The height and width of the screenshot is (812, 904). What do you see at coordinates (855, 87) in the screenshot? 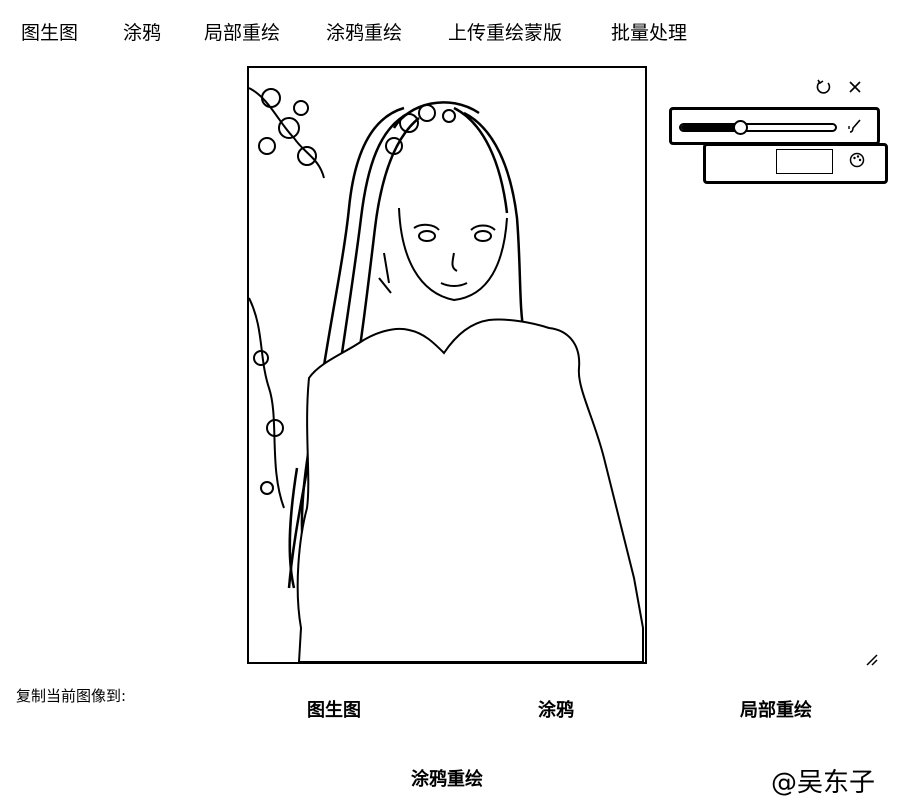
I see `close-icon` at bounding box center [855, 87].